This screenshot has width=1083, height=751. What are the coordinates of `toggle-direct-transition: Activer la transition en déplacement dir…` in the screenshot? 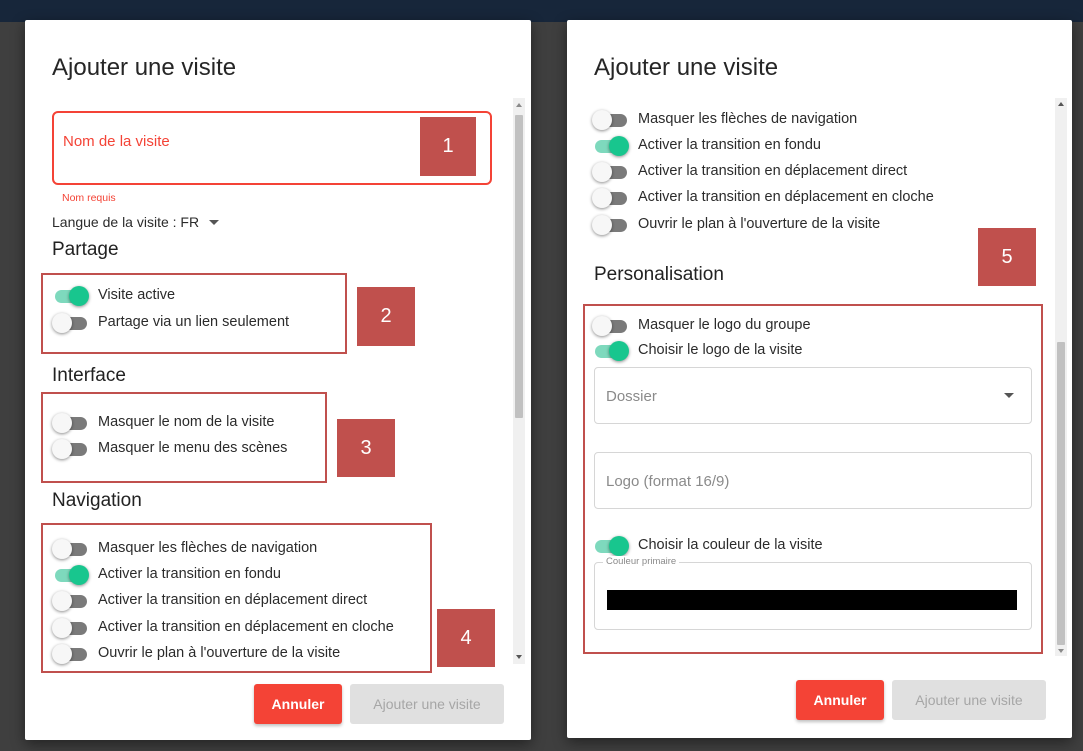 It's located at (749, 171).